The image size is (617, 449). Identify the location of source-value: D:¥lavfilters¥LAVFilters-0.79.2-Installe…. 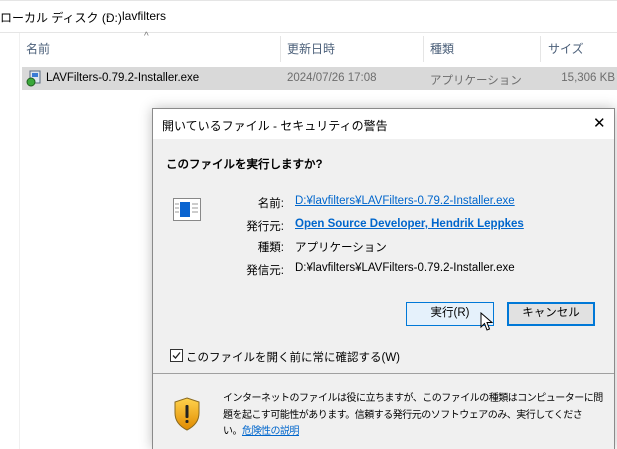
(405, 268).